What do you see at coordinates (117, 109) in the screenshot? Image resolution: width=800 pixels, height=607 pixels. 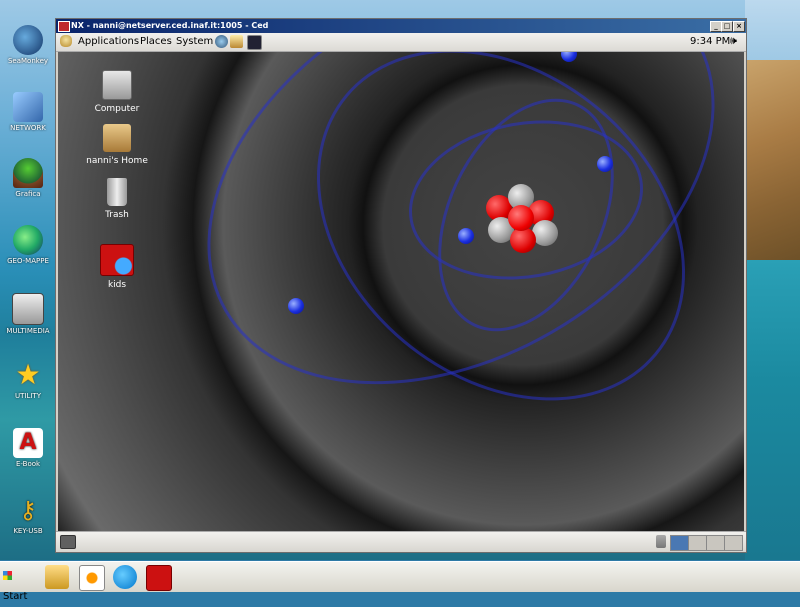 I see `gnome-icon-label: Computer` at bounding box center [117, 109].